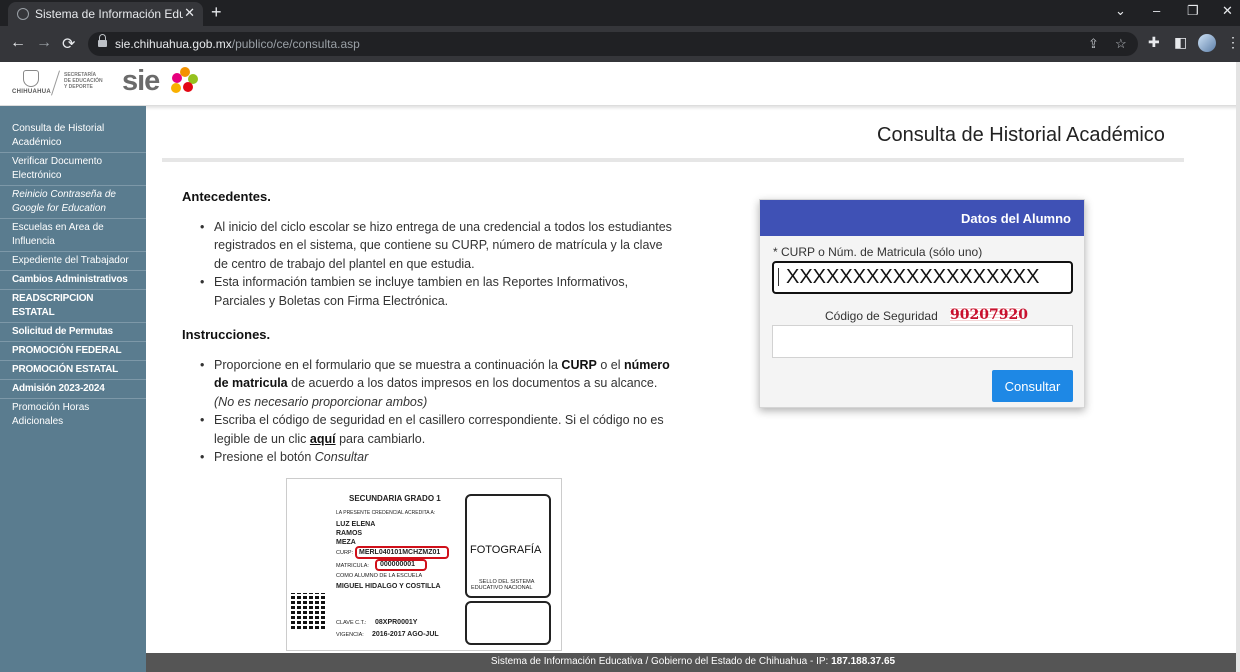 Image resolution: width=1240 pixels, height=672 pixels. What do you see at coordinates (1207, 43) in the screenshot?
I see `profile-avatar` at bounding box center [1207, 43].